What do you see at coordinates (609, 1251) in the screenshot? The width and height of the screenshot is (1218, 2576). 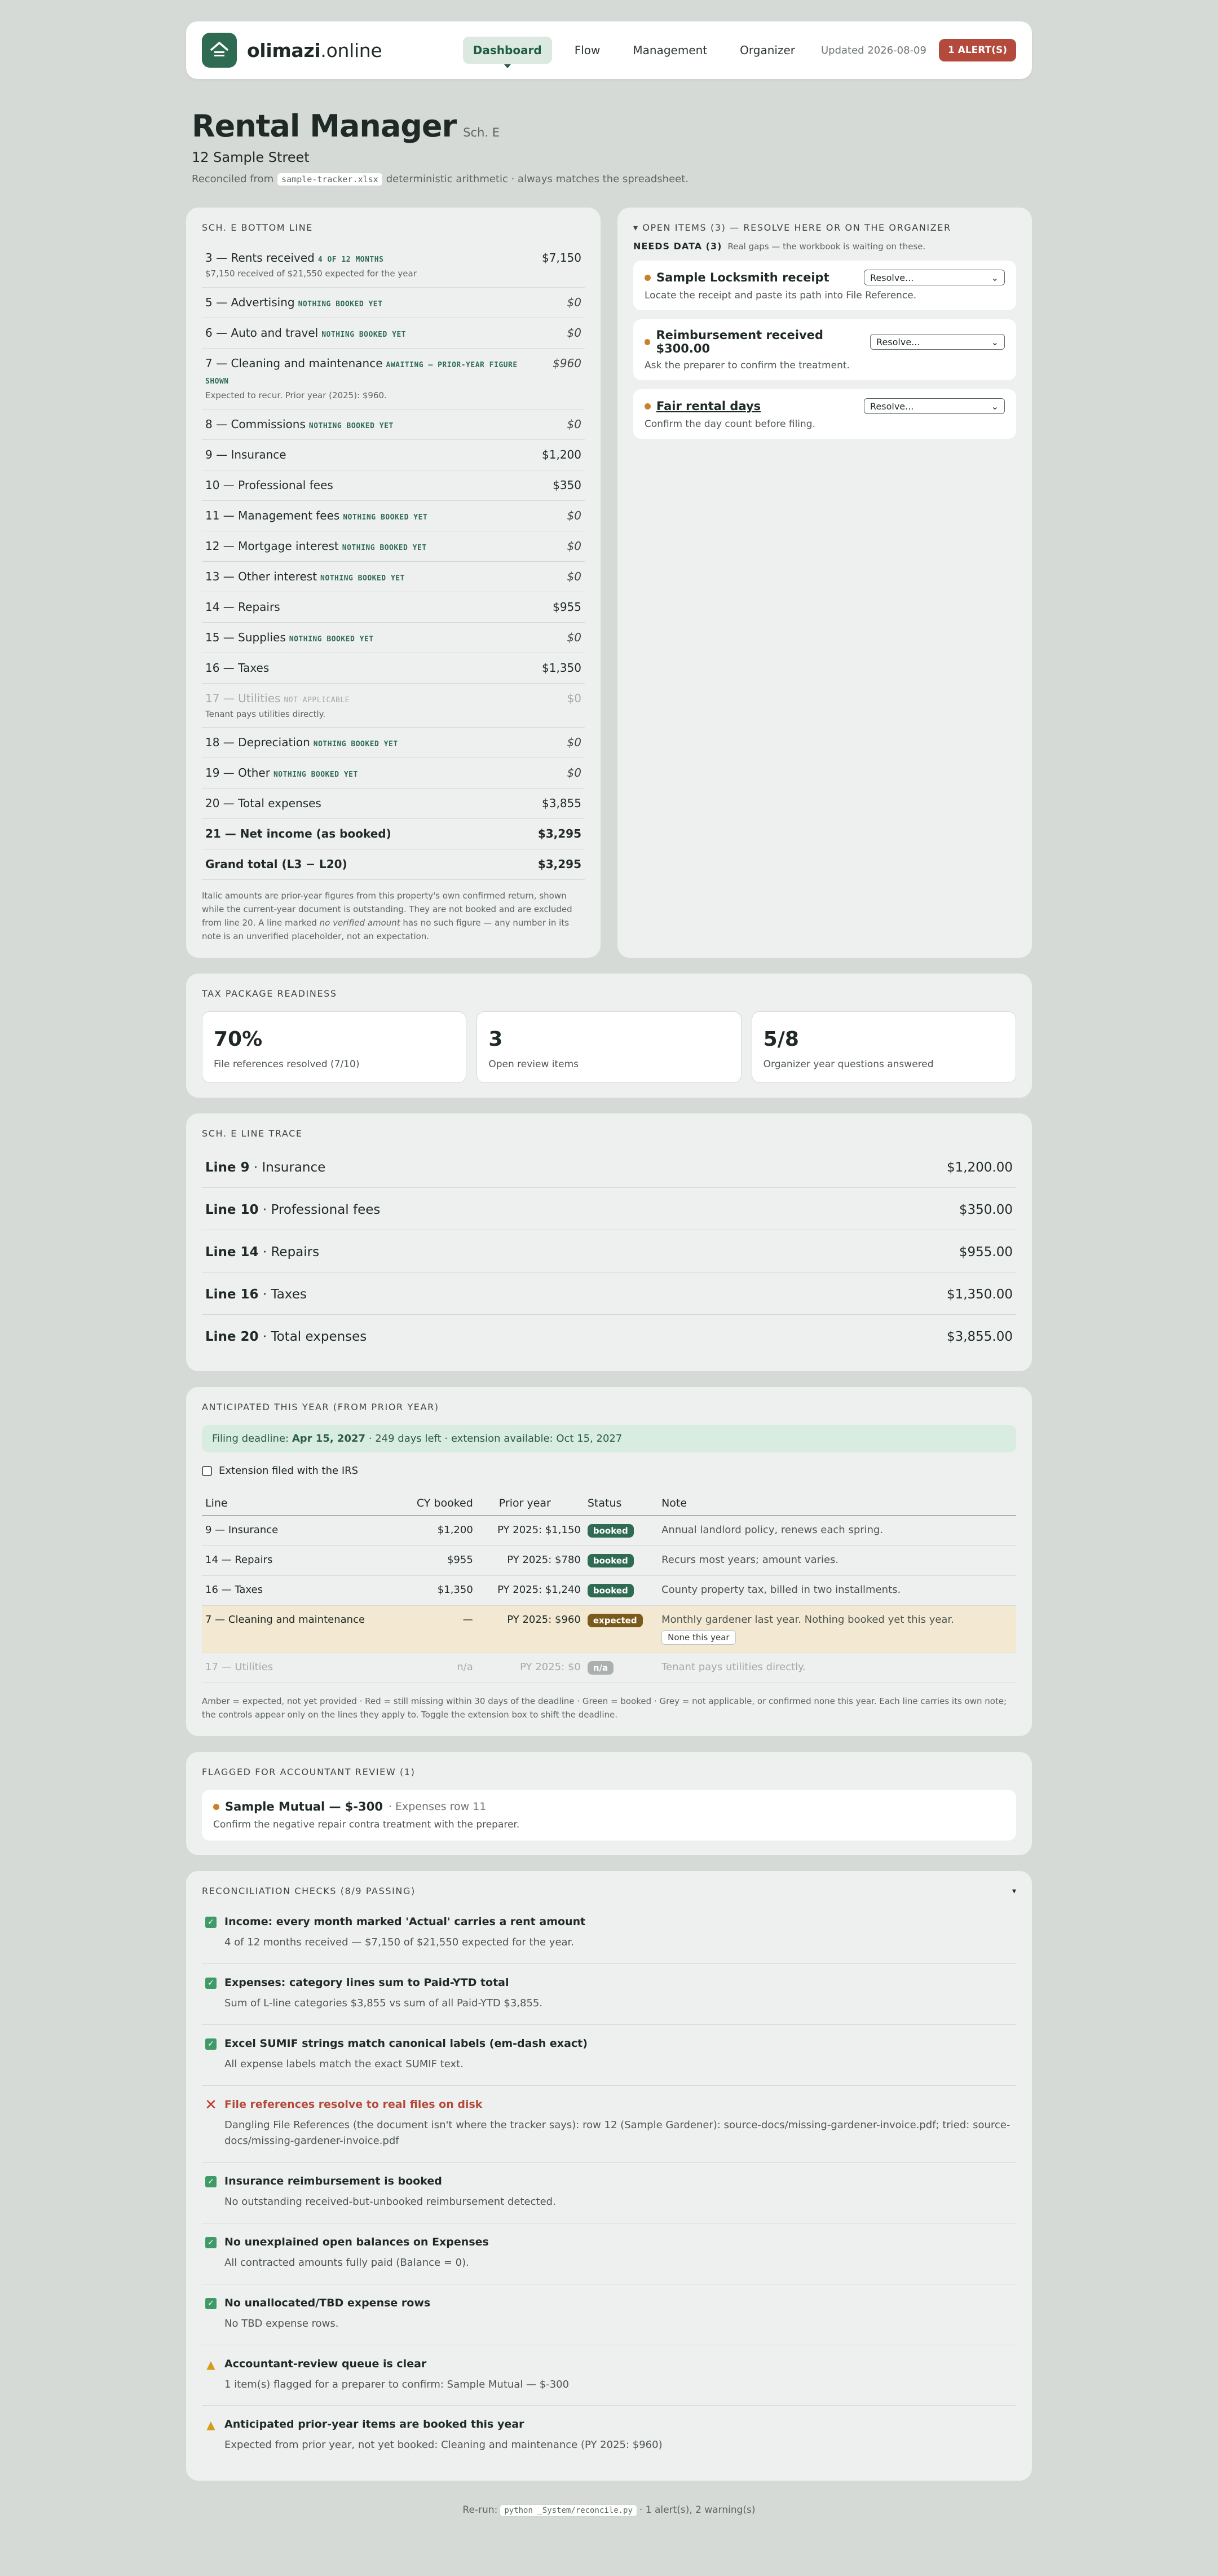 I see `trace-row: Line 14 · Repairs $955.00` at bounding box center [609, 1251].